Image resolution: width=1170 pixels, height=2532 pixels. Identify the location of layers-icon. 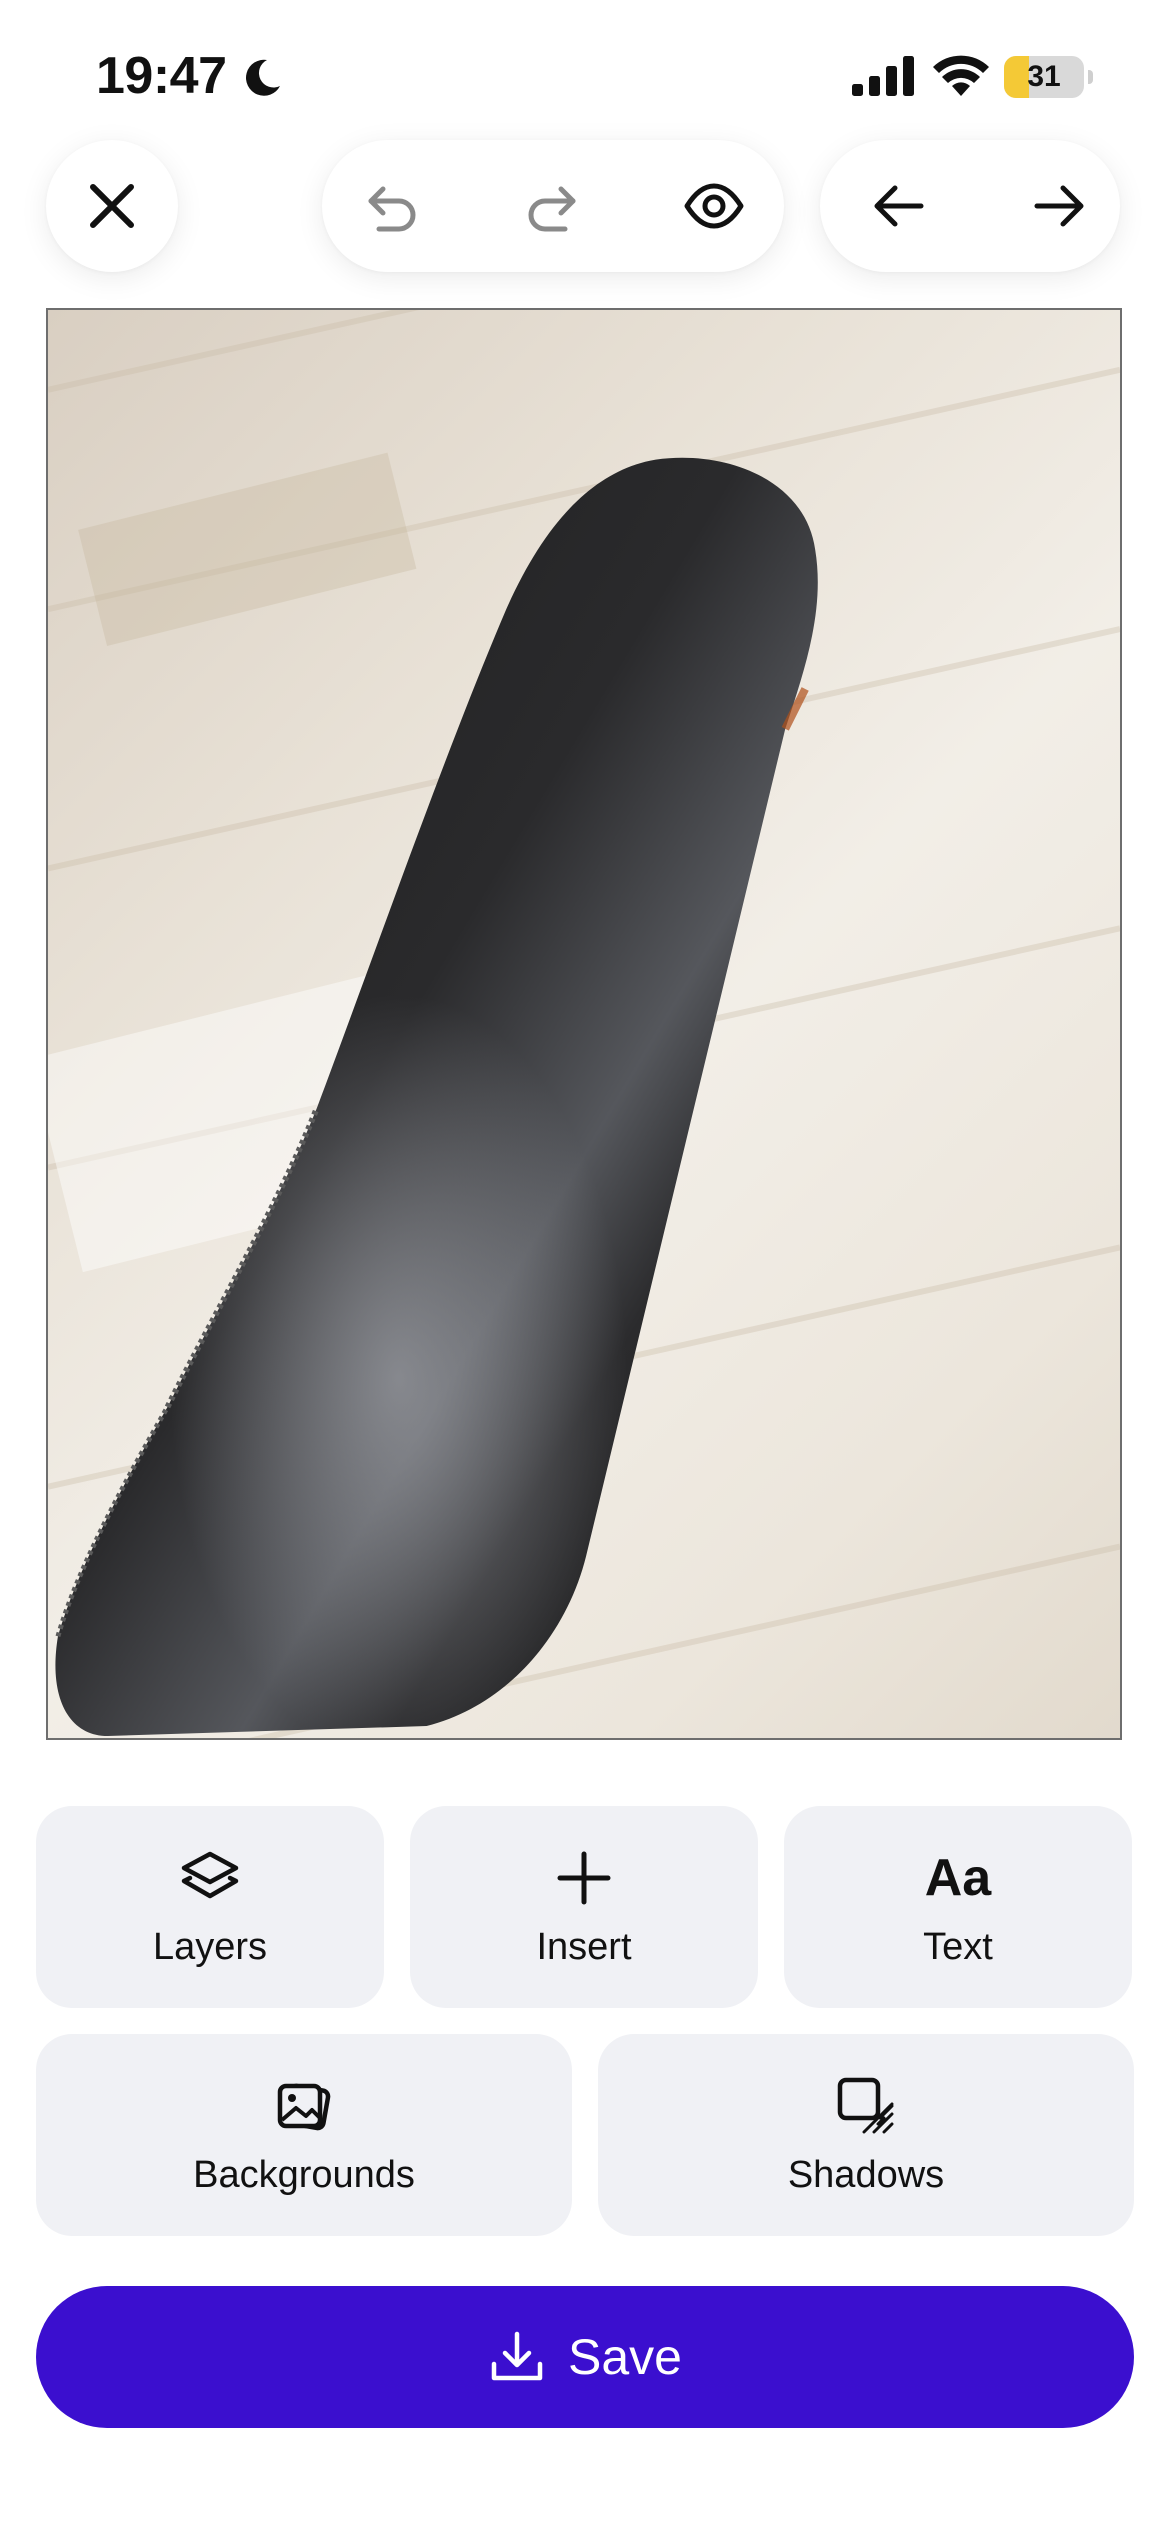
(210, 1875).